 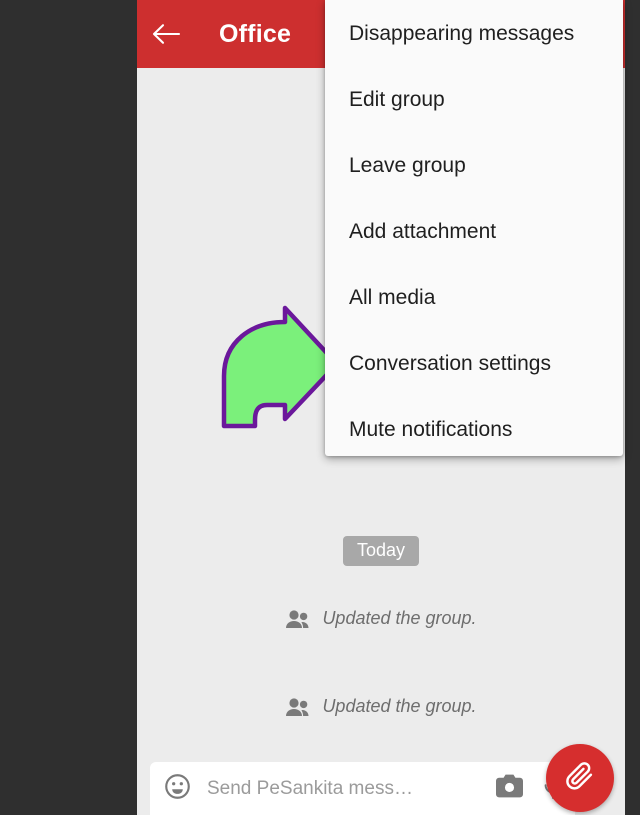 I want to click on message-input-bar, so click(x=362, y=788).